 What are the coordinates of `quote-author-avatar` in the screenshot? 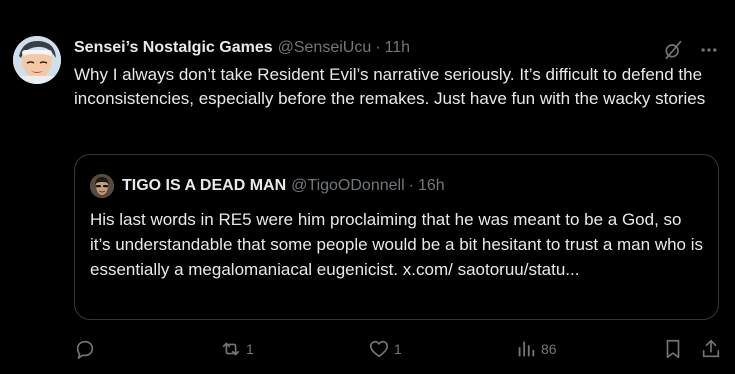 It's located at (102, 186).